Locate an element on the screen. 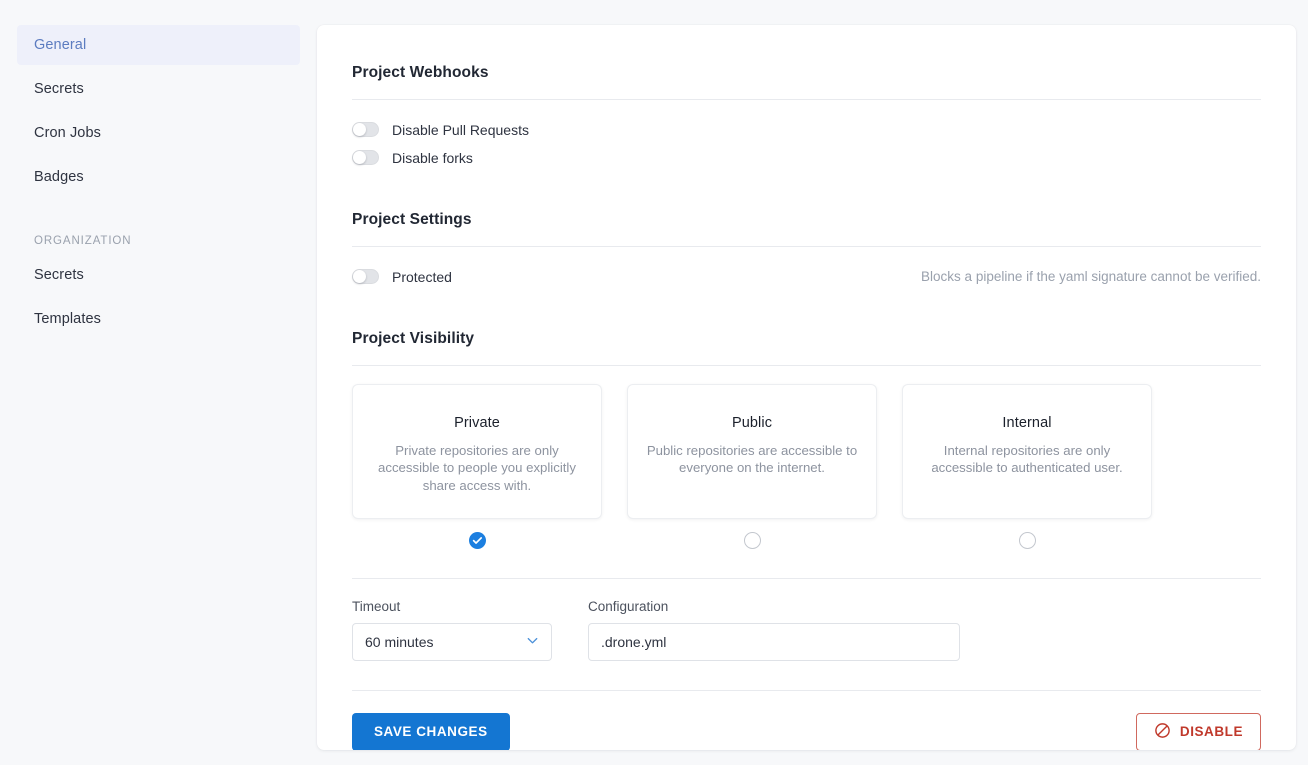 The width and height of the screenshot is (1308, 765). visibility-card-title: Private is located at coordinates (477, 422).